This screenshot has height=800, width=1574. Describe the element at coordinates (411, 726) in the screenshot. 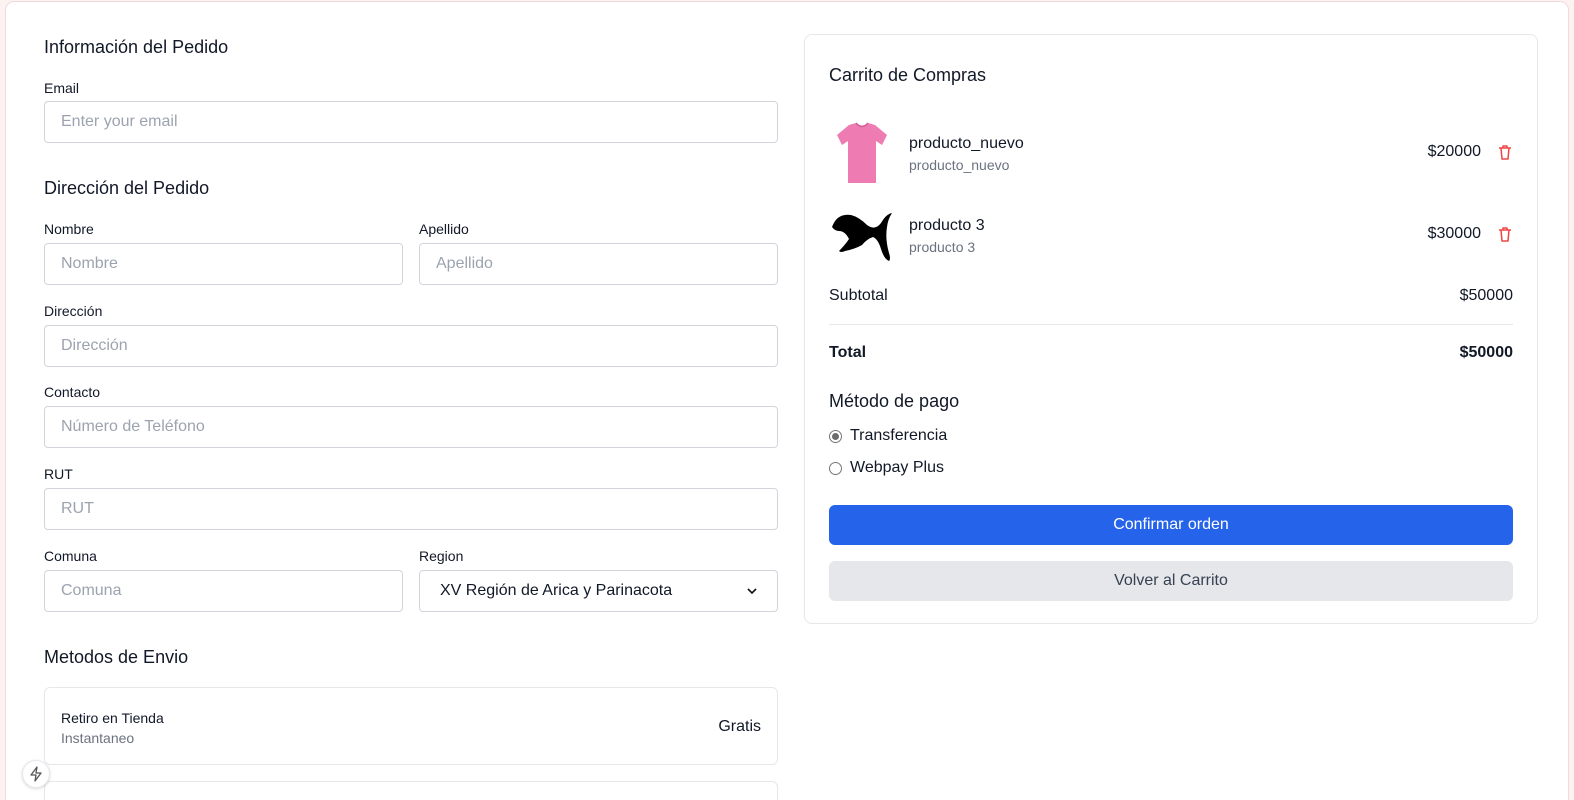

I see `shipping-option-store-pickup: Retiro en Tienda Instantaneo Gratis` at that location.